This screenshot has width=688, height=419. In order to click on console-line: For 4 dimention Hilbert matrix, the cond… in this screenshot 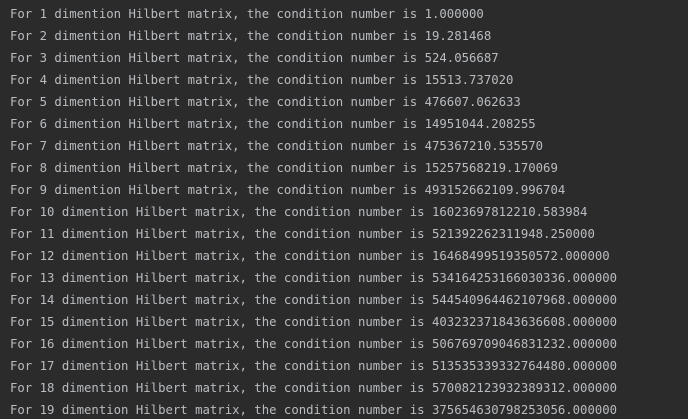, I will do `click(262, 80)`.